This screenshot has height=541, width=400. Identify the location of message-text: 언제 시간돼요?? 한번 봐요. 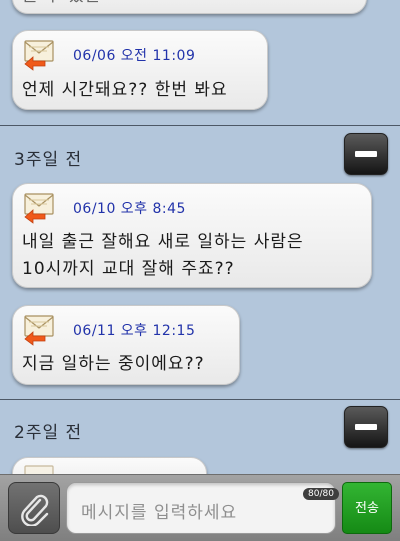
(125, 90).